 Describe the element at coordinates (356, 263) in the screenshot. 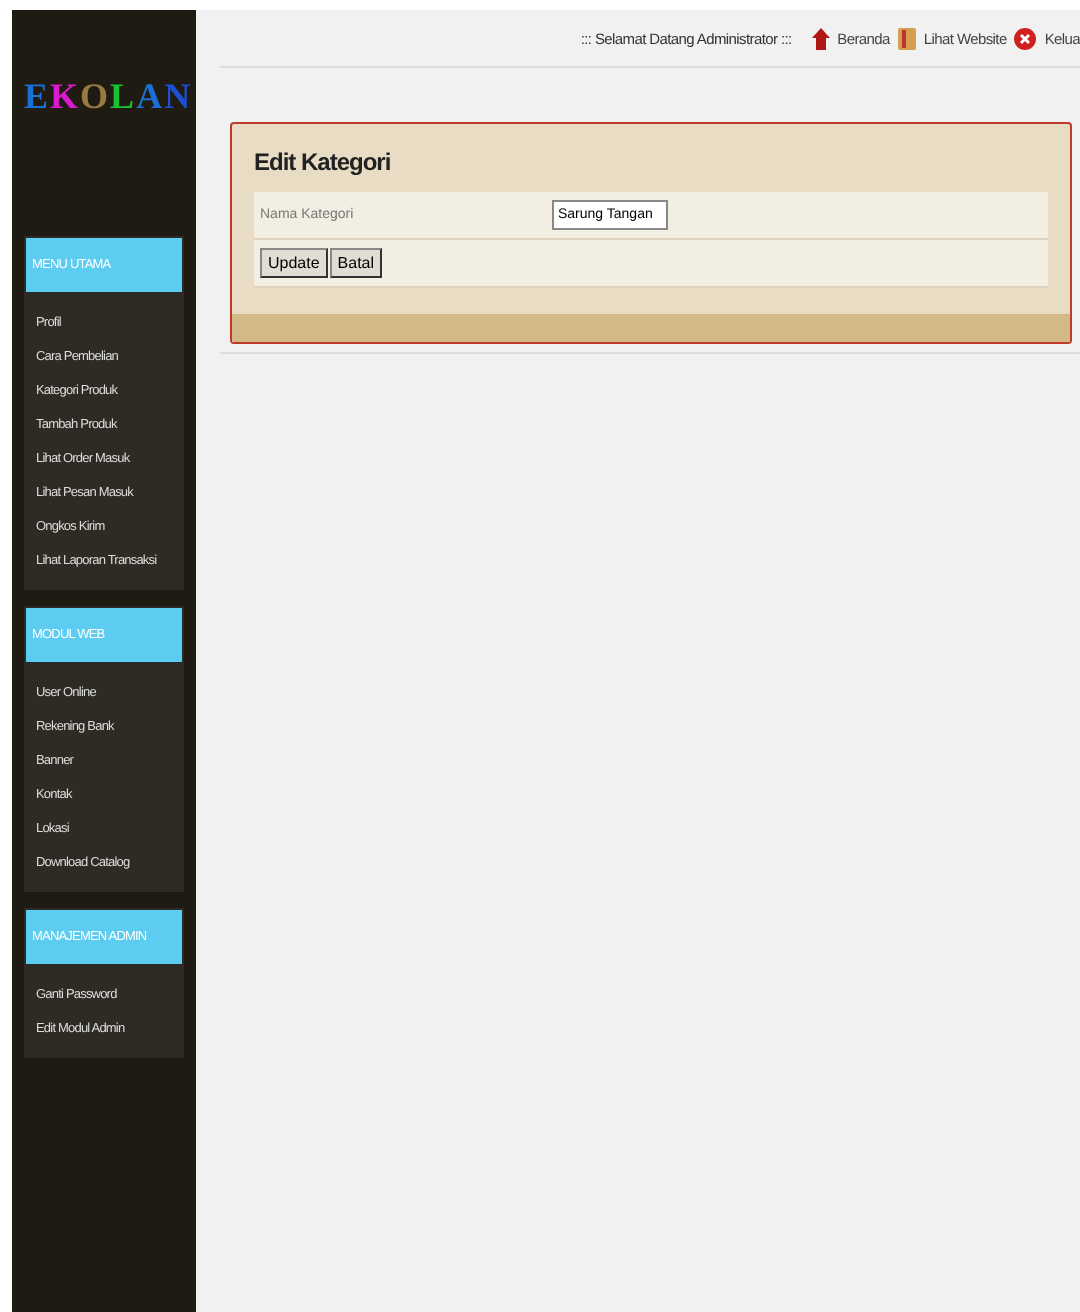

I see `form-button: Batal` at that location.